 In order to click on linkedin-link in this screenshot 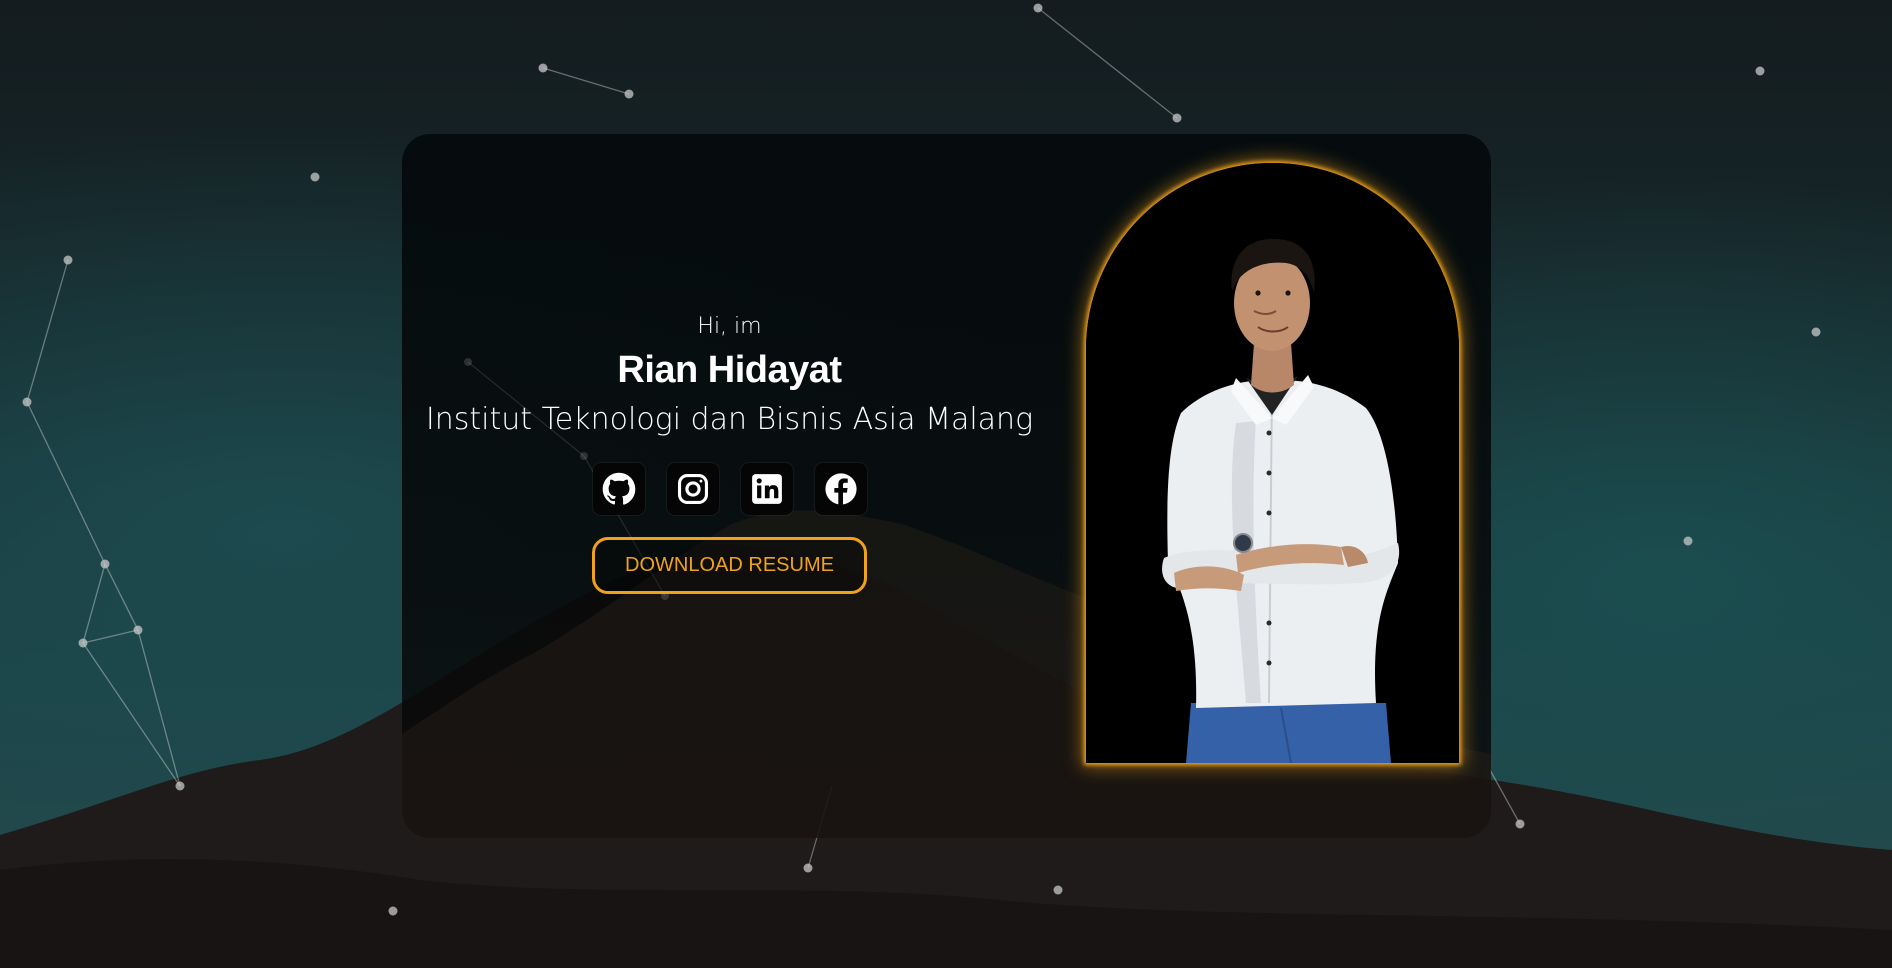, I will do `click(766, 489)`.